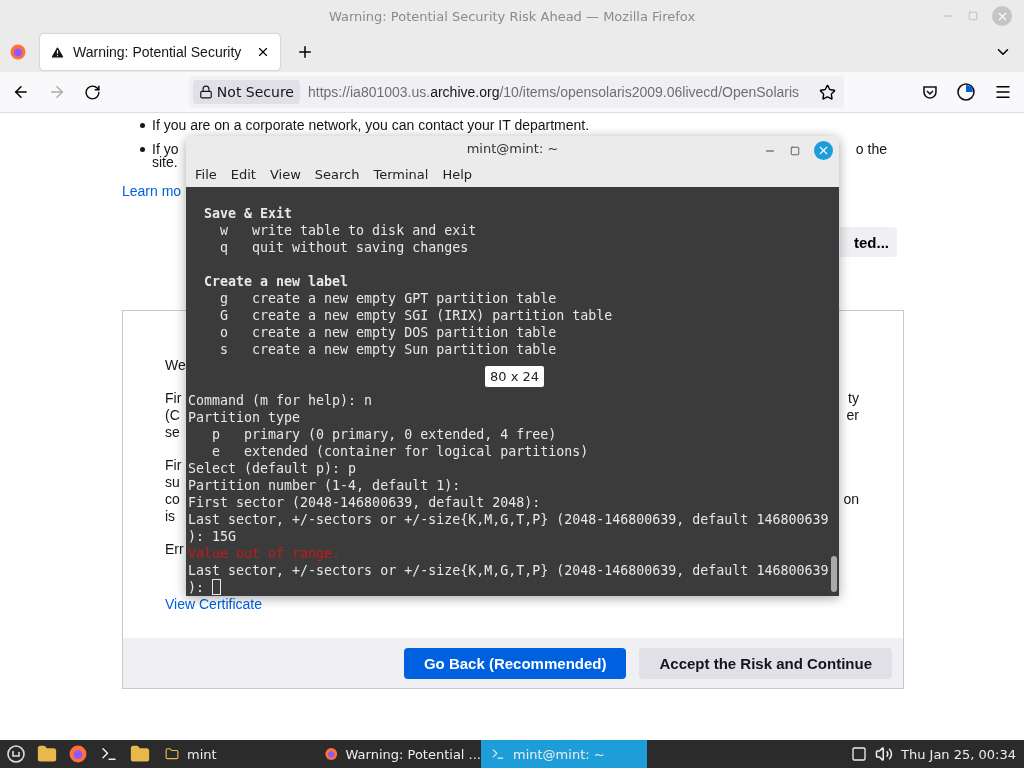 The height and width of the screenshot is (768, 1024). What do you see at coordinates (172, 432) in the screenshot?
I see `paragraph-text: se` at bounding box center [172, 432].